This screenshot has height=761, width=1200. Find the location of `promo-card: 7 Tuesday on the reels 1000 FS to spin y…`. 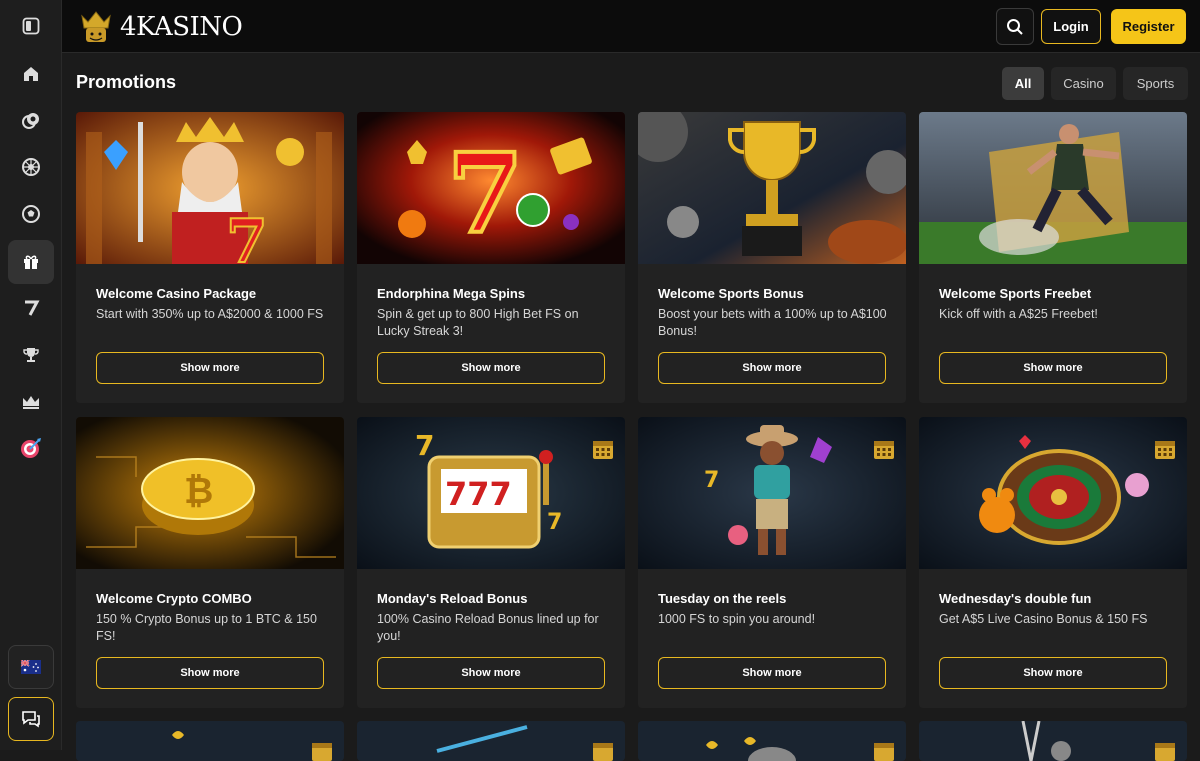

promo-card: 7 Tuesday on the reels 1000 FS to spin y… is located at coordinates (772, 562).